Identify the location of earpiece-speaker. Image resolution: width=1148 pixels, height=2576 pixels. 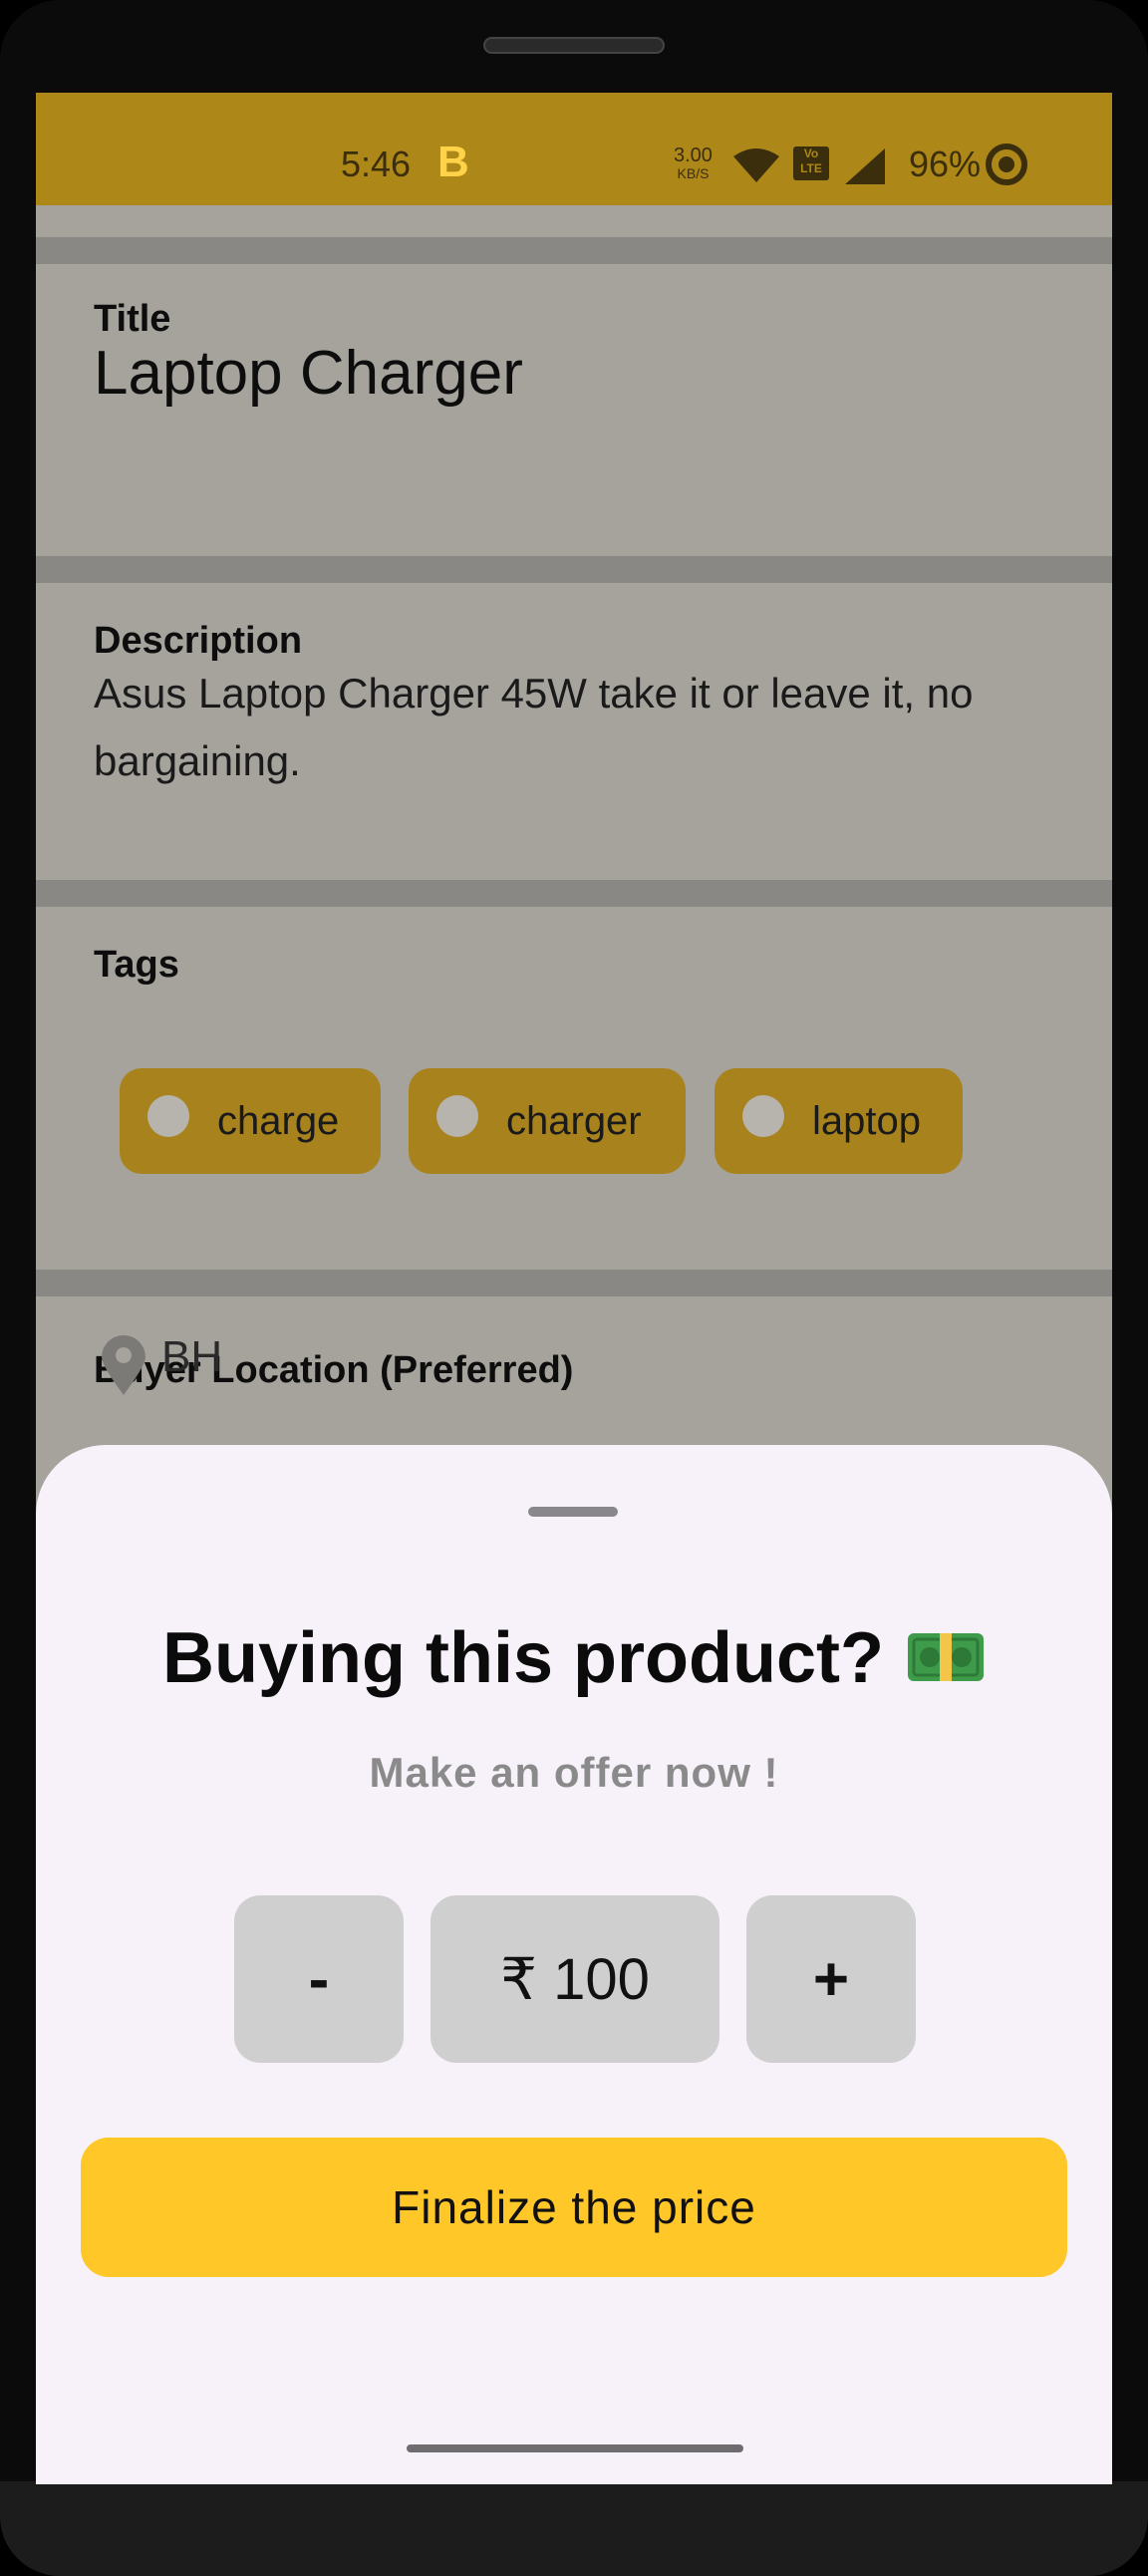
(574, 45).